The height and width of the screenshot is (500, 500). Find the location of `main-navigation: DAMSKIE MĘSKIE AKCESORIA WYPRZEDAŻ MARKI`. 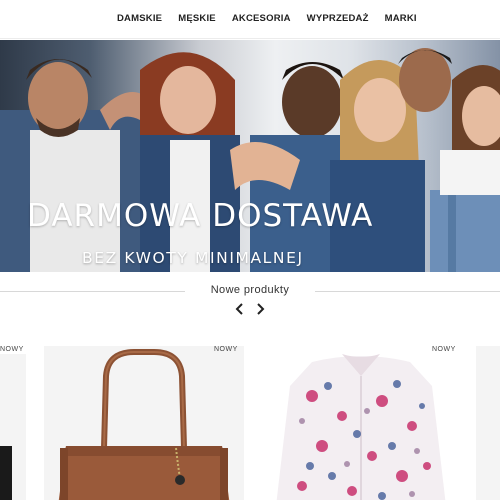

main-navigation: DAMSKIE MĘSKIE AKCESORIA WYPRZEDAŻ MARKI is located at coordinates (250, 19).